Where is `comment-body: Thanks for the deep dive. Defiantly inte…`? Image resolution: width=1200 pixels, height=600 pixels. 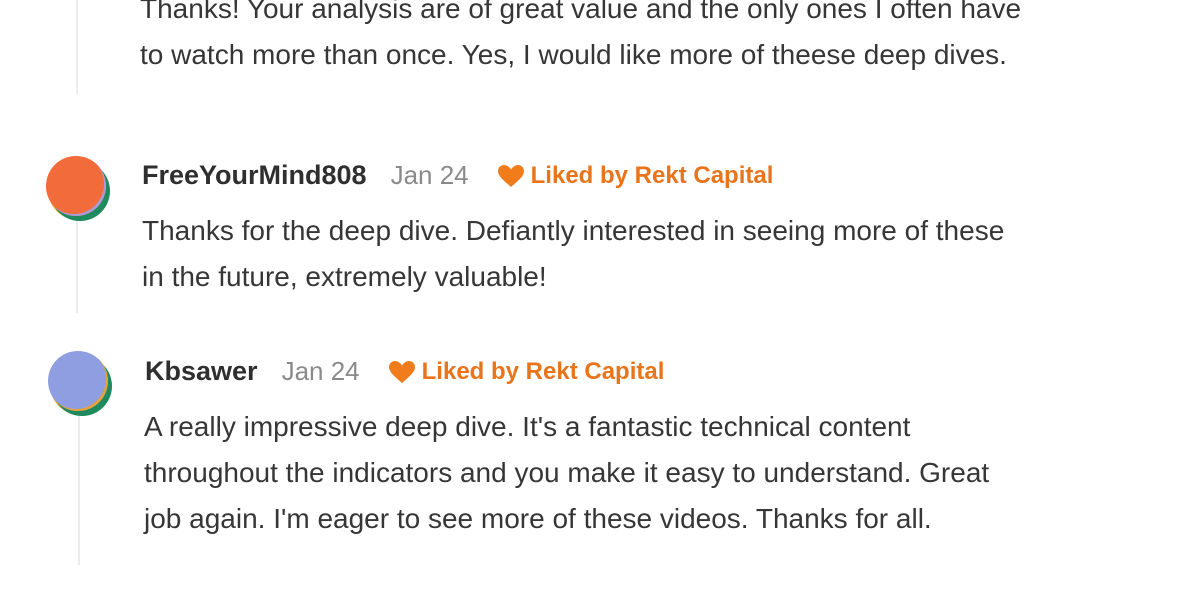
comment-body: Thanks for the deep dive. Defiantly inte… is located at coordinates (573, 254).